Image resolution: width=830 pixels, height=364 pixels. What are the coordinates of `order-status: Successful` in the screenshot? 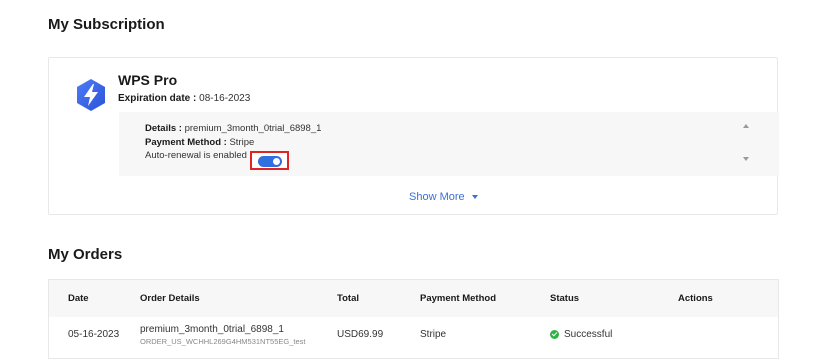 It's located at (581, 334).